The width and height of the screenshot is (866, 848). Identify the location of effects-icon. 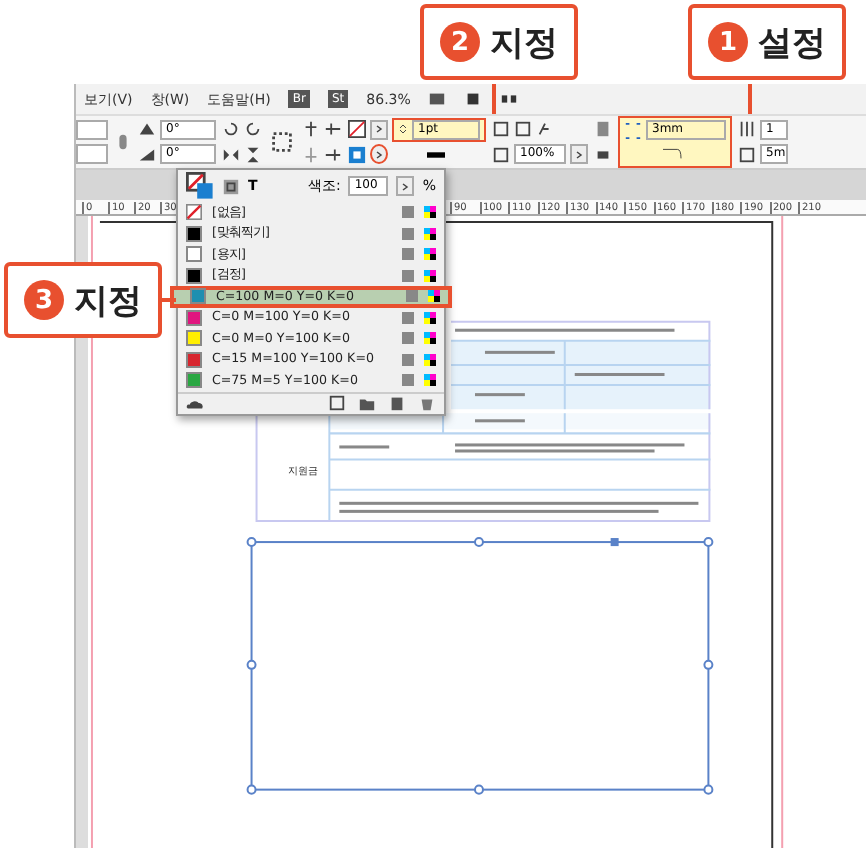
(545, 129).